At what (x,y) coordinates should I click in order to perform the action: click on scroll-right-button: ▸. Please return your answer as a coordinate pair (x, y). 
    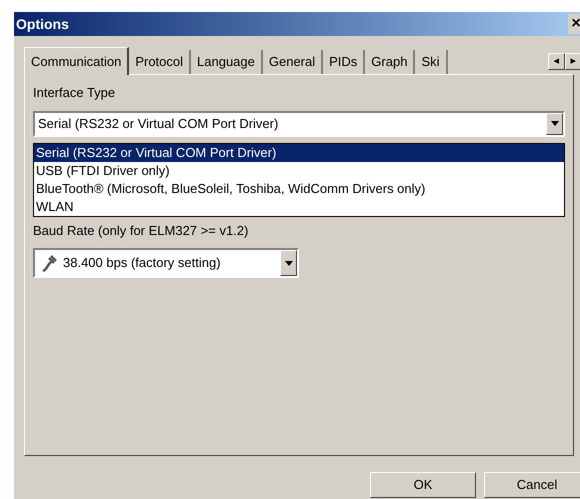
    Looking at the image, I should click on (572, 61).